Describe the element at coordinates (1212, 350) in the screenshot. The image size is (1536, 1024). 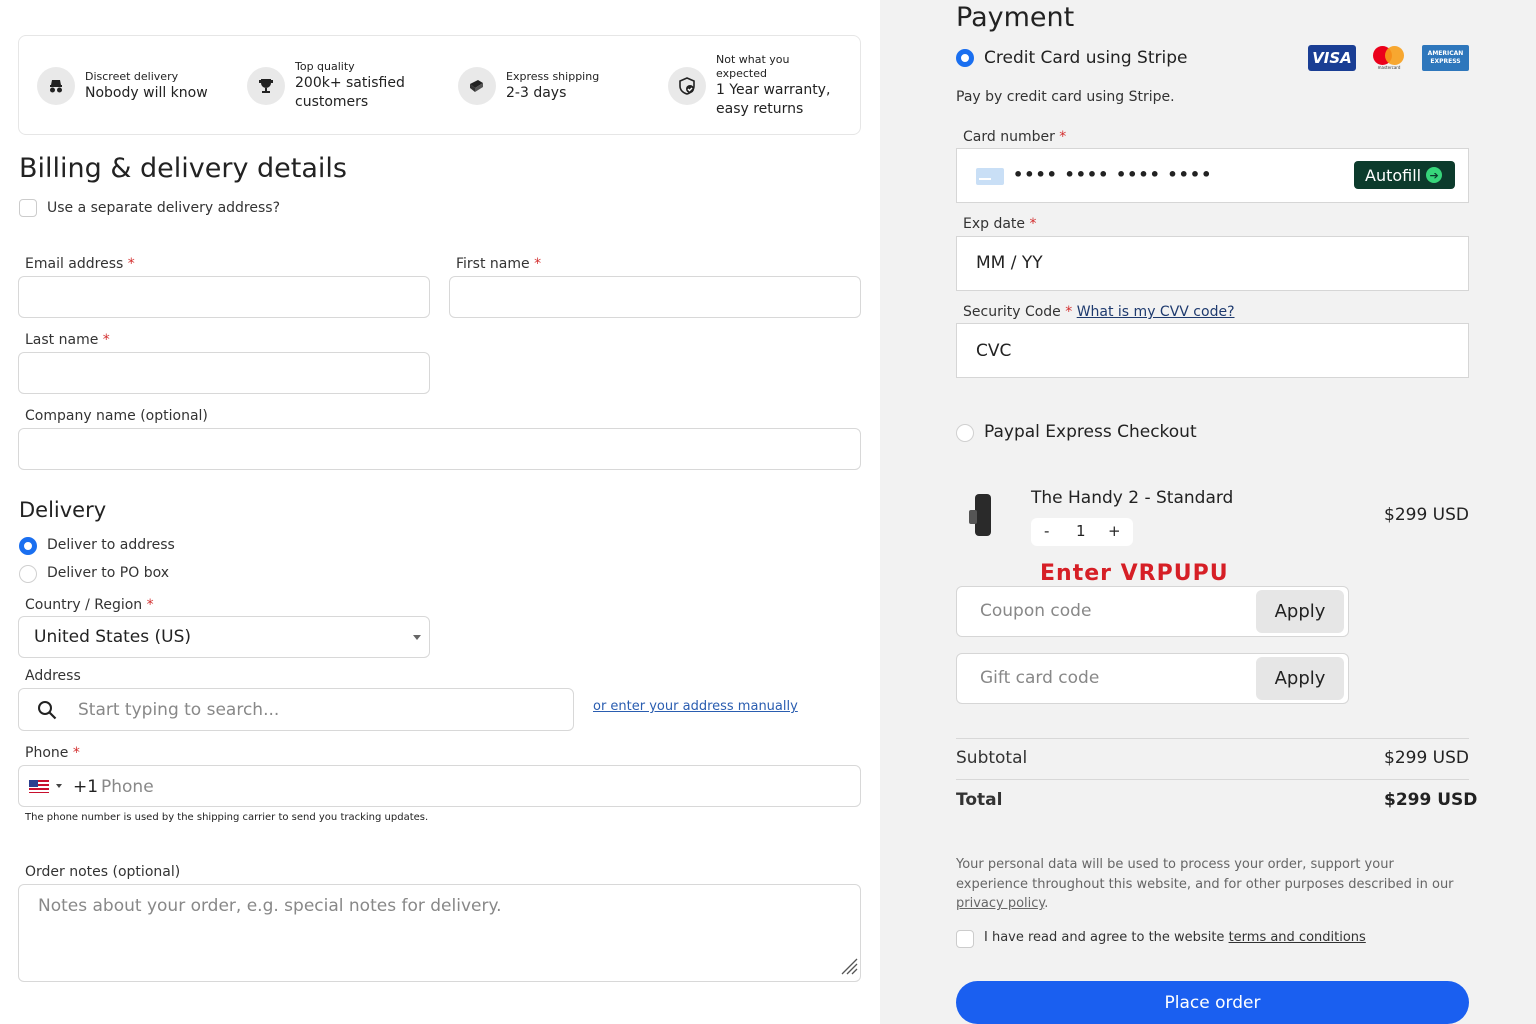
I see `cvv-field: CVC` at that location.